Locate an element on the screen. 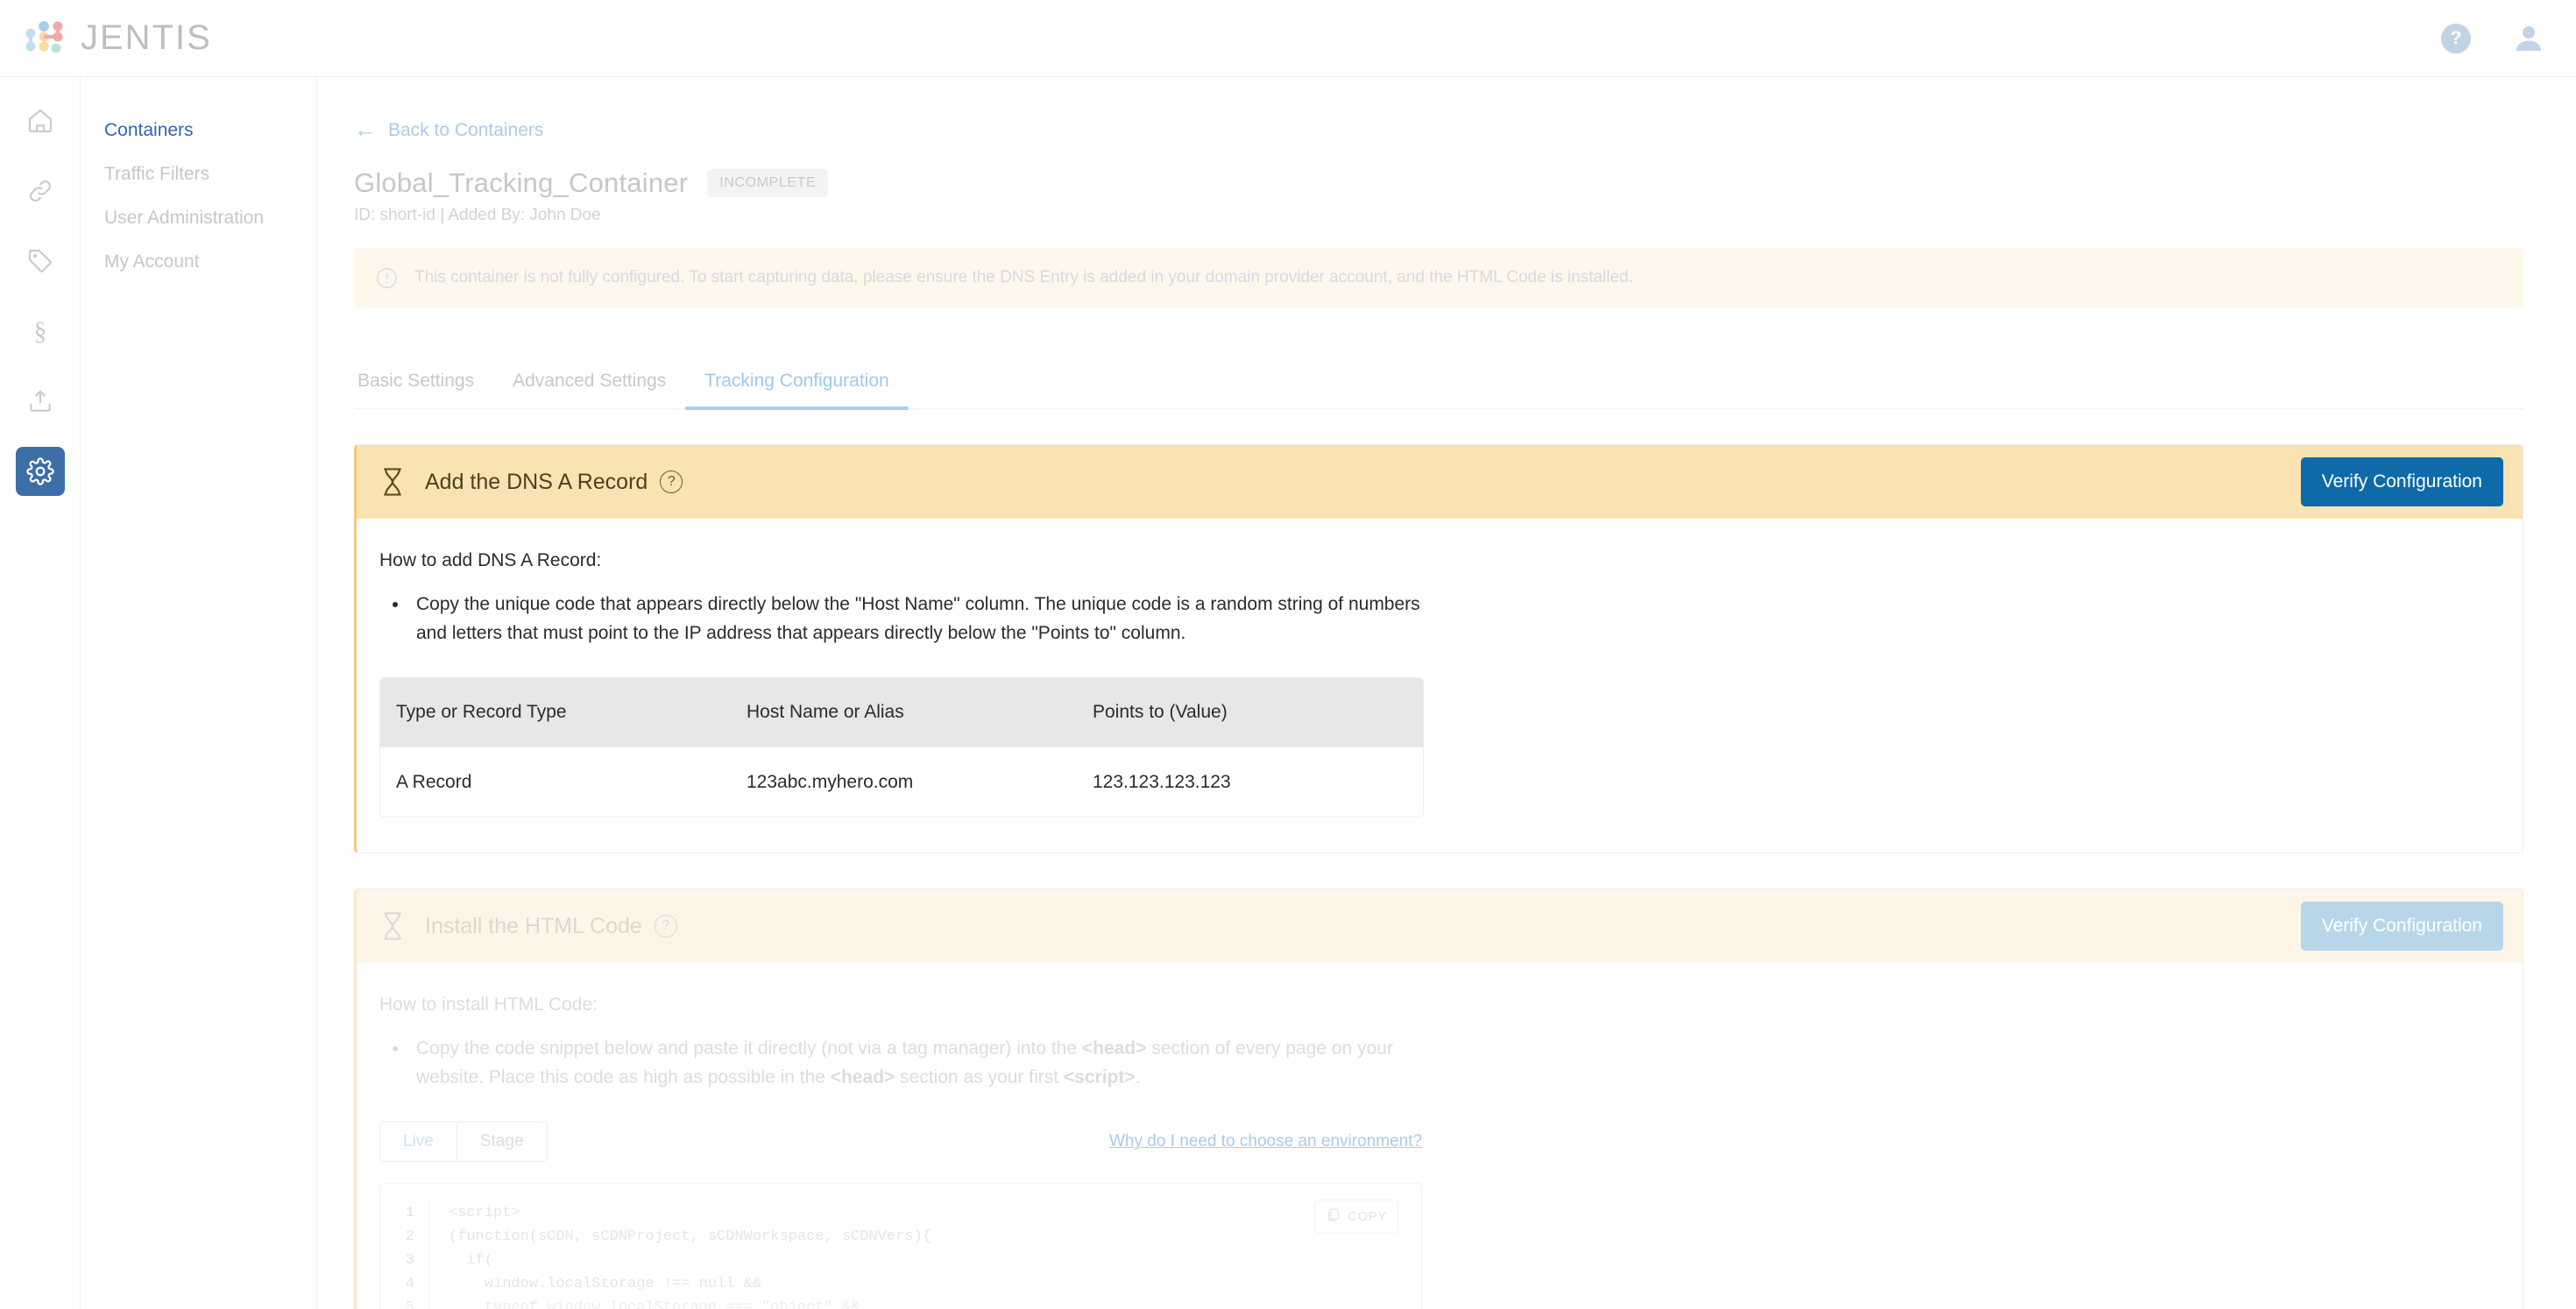  instr-tag-head-2: <head> is located at coordinates (862, 1076).